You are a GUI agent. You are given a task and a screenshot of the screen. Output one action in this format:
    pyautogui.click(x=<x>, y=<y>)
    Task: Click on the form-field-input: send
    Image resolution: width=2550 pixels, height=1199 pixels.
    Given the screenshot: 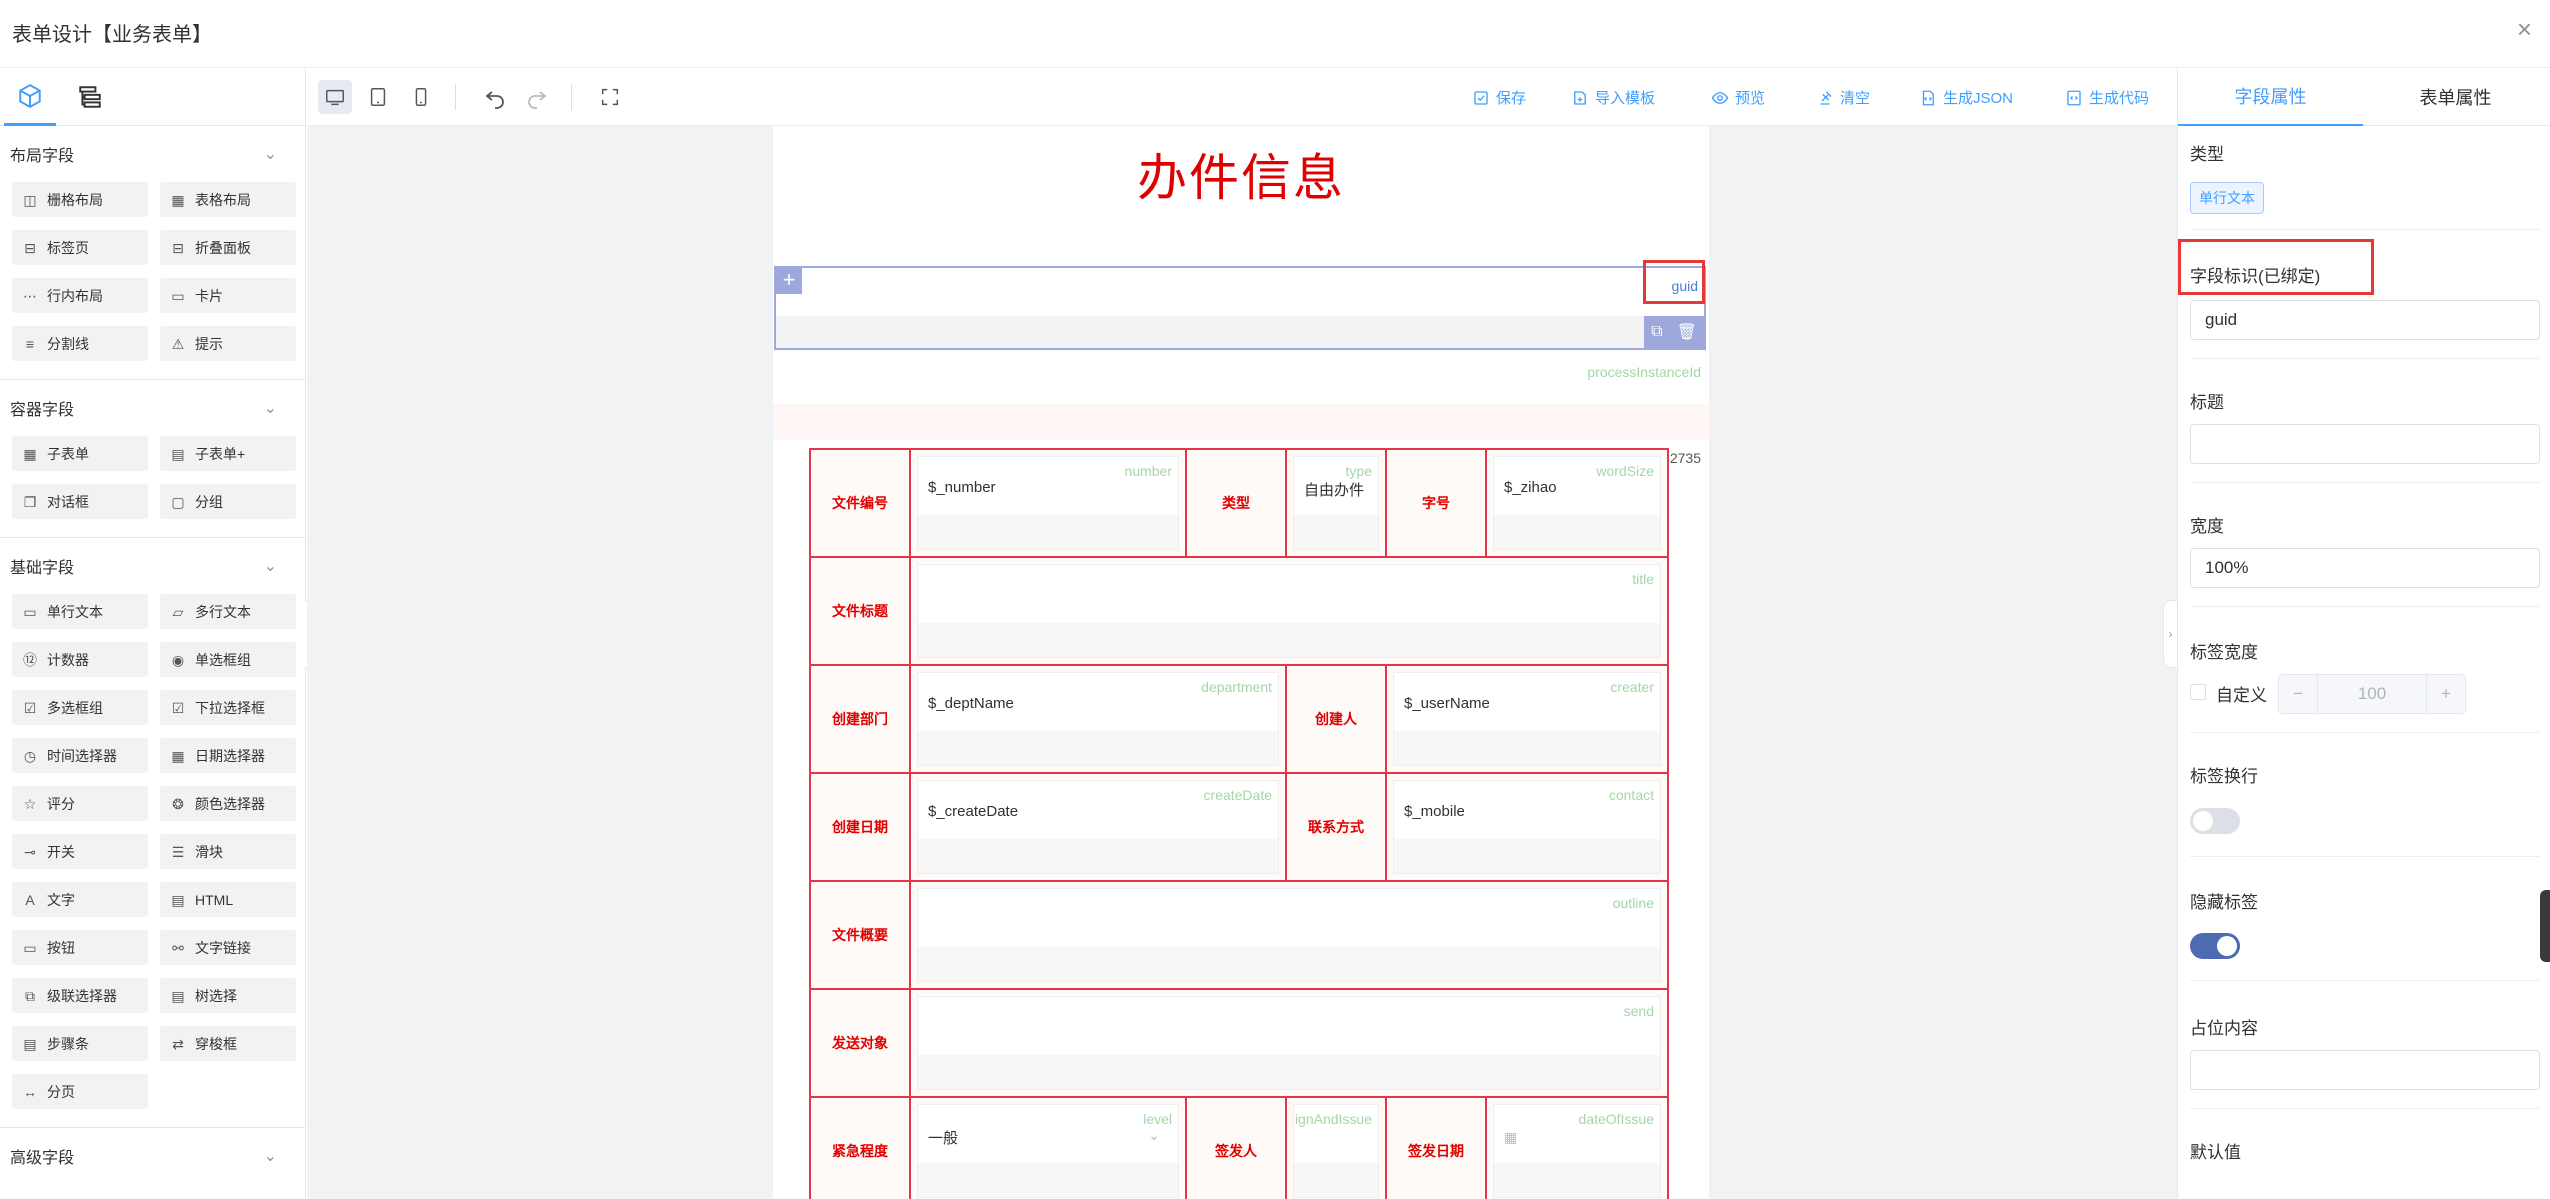 What is the action you would take?
    pyautogui.click(x=1289, y=1043)
    